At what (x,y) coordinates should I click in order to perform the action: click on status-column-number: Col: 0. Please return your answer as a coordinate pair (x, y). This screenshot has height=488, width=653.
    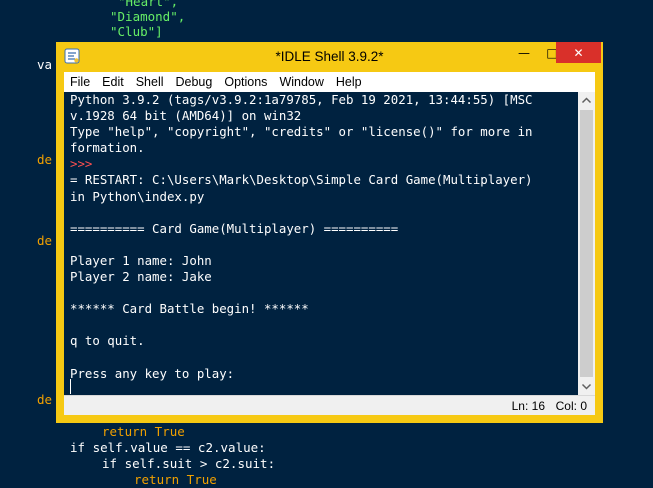
    Looking at the image, I should click on (571, 406).